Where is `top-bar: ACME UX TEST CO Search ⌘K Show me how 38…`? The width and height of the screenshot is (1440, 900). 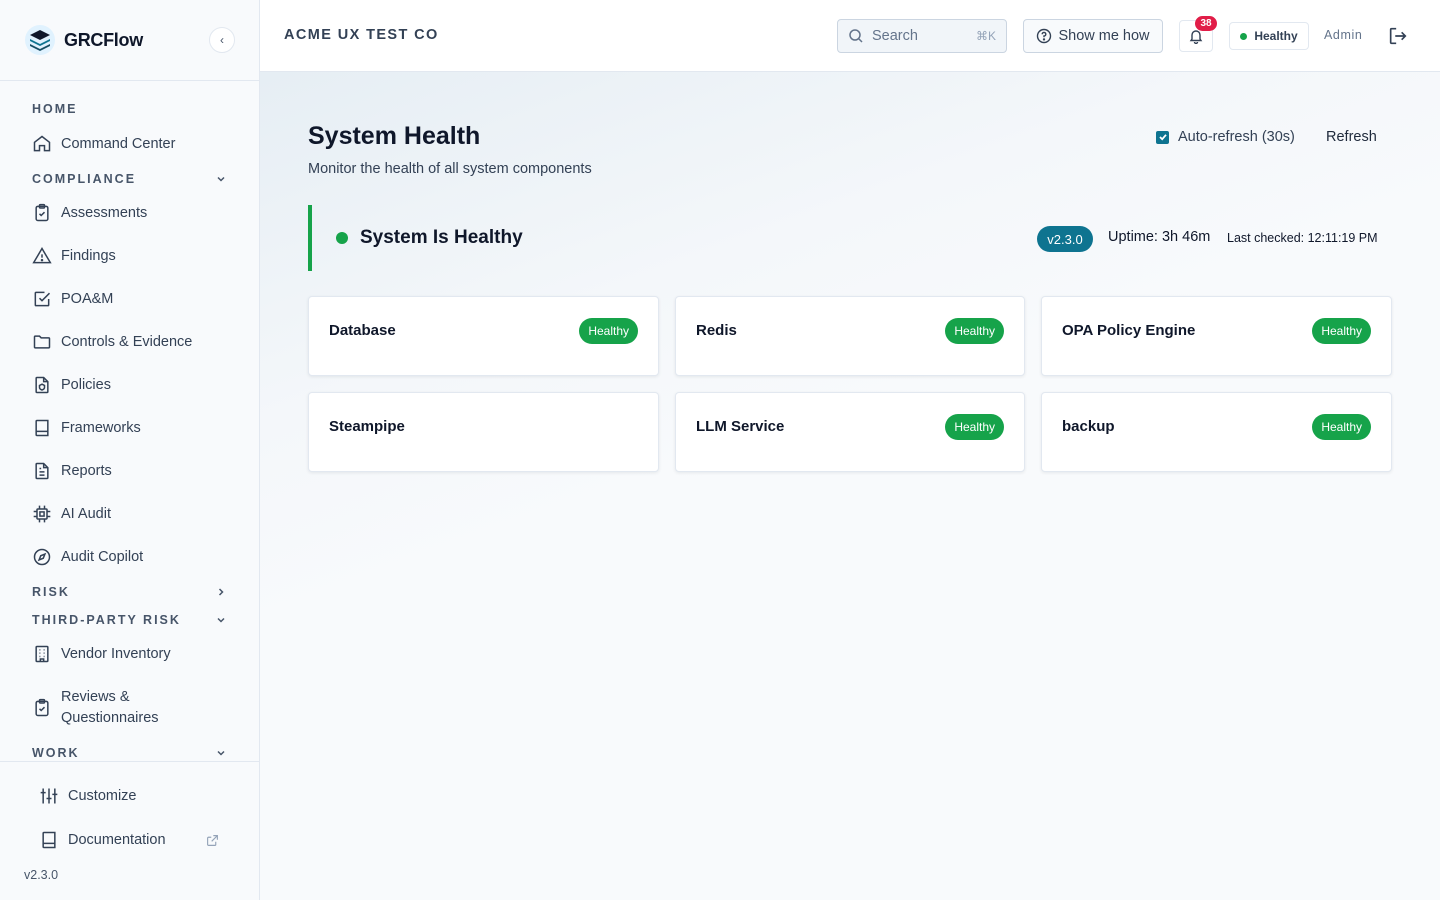
top-bar: ACME UX TEST CO Search ⌘K Show me how 38… is located at coordinates (850, 36).